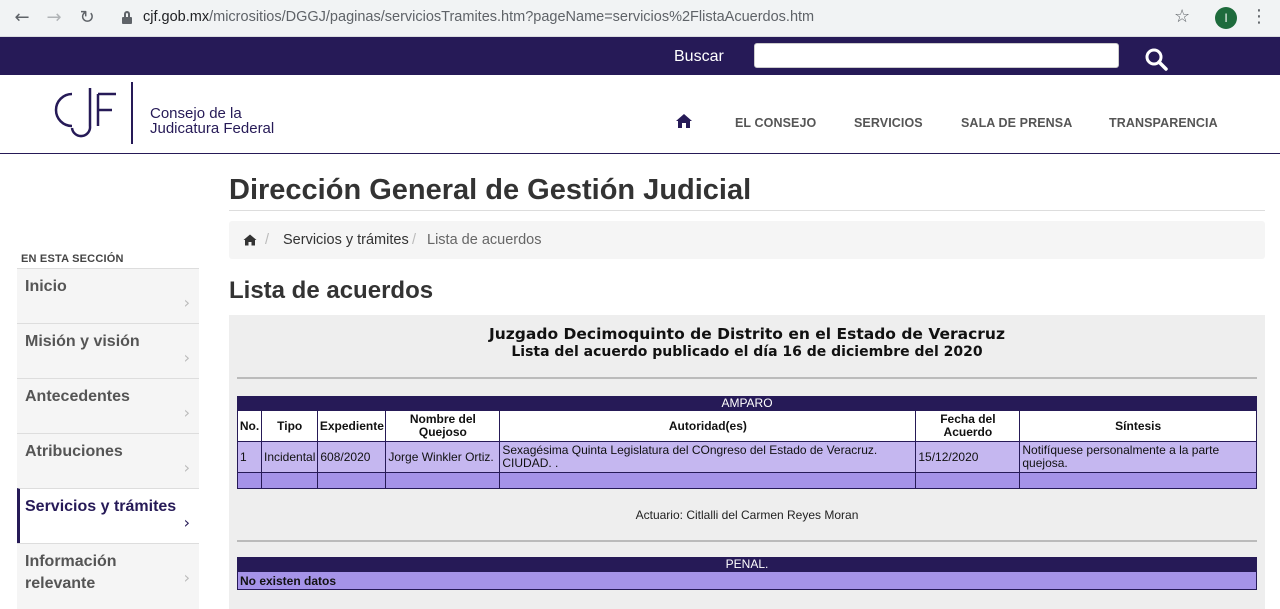 This screenshot has width=1280, height=609. I want to click on search-input, so click(936, 55).